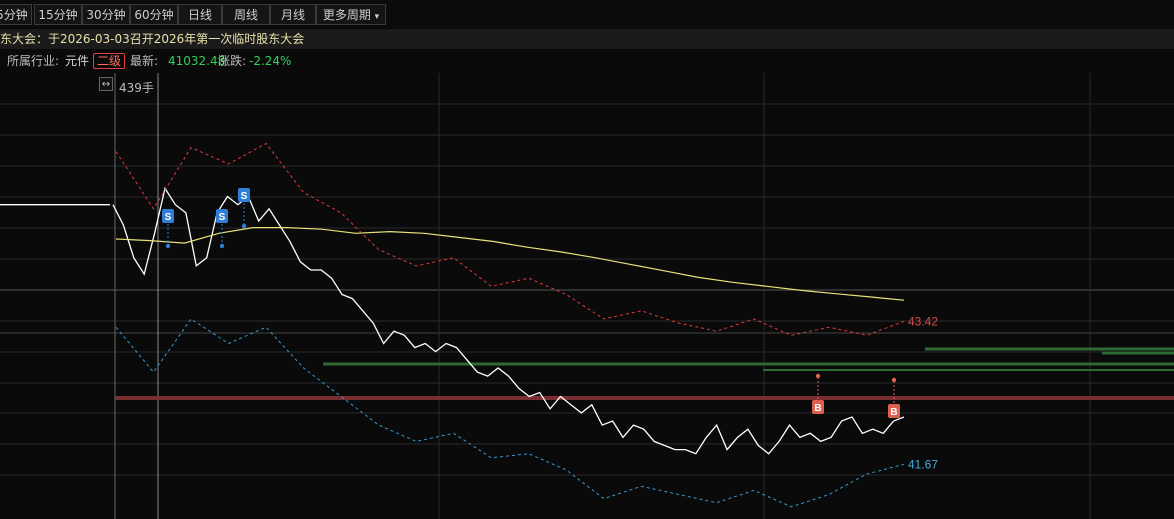 Image resolution: width=1174 pixels, height=519 pixels. What do you see at coordinates (510, 264) in the screenshot?
I see `average-line` at bounding box center [510, 264].